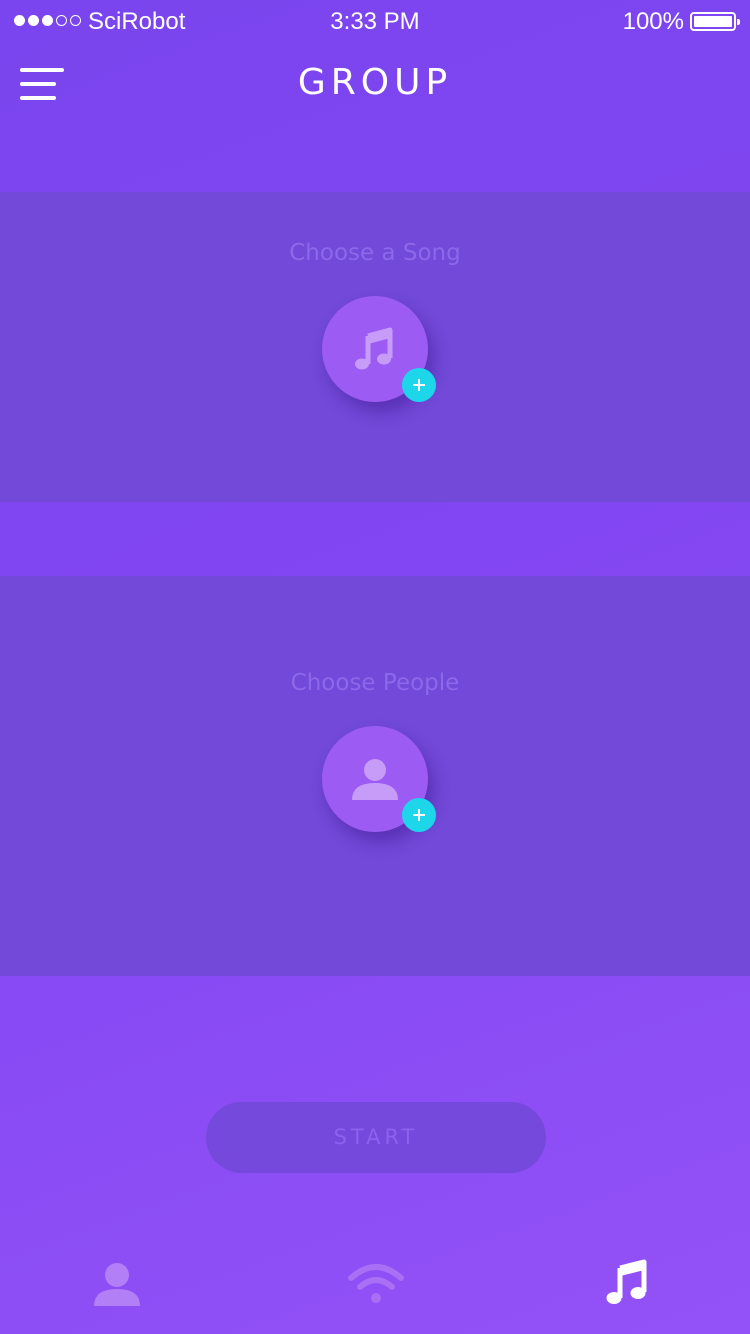  What do you see at coordinates (660, 1287) in the screenshot?
I see `tab-music` at bounding box center [660, 1287].